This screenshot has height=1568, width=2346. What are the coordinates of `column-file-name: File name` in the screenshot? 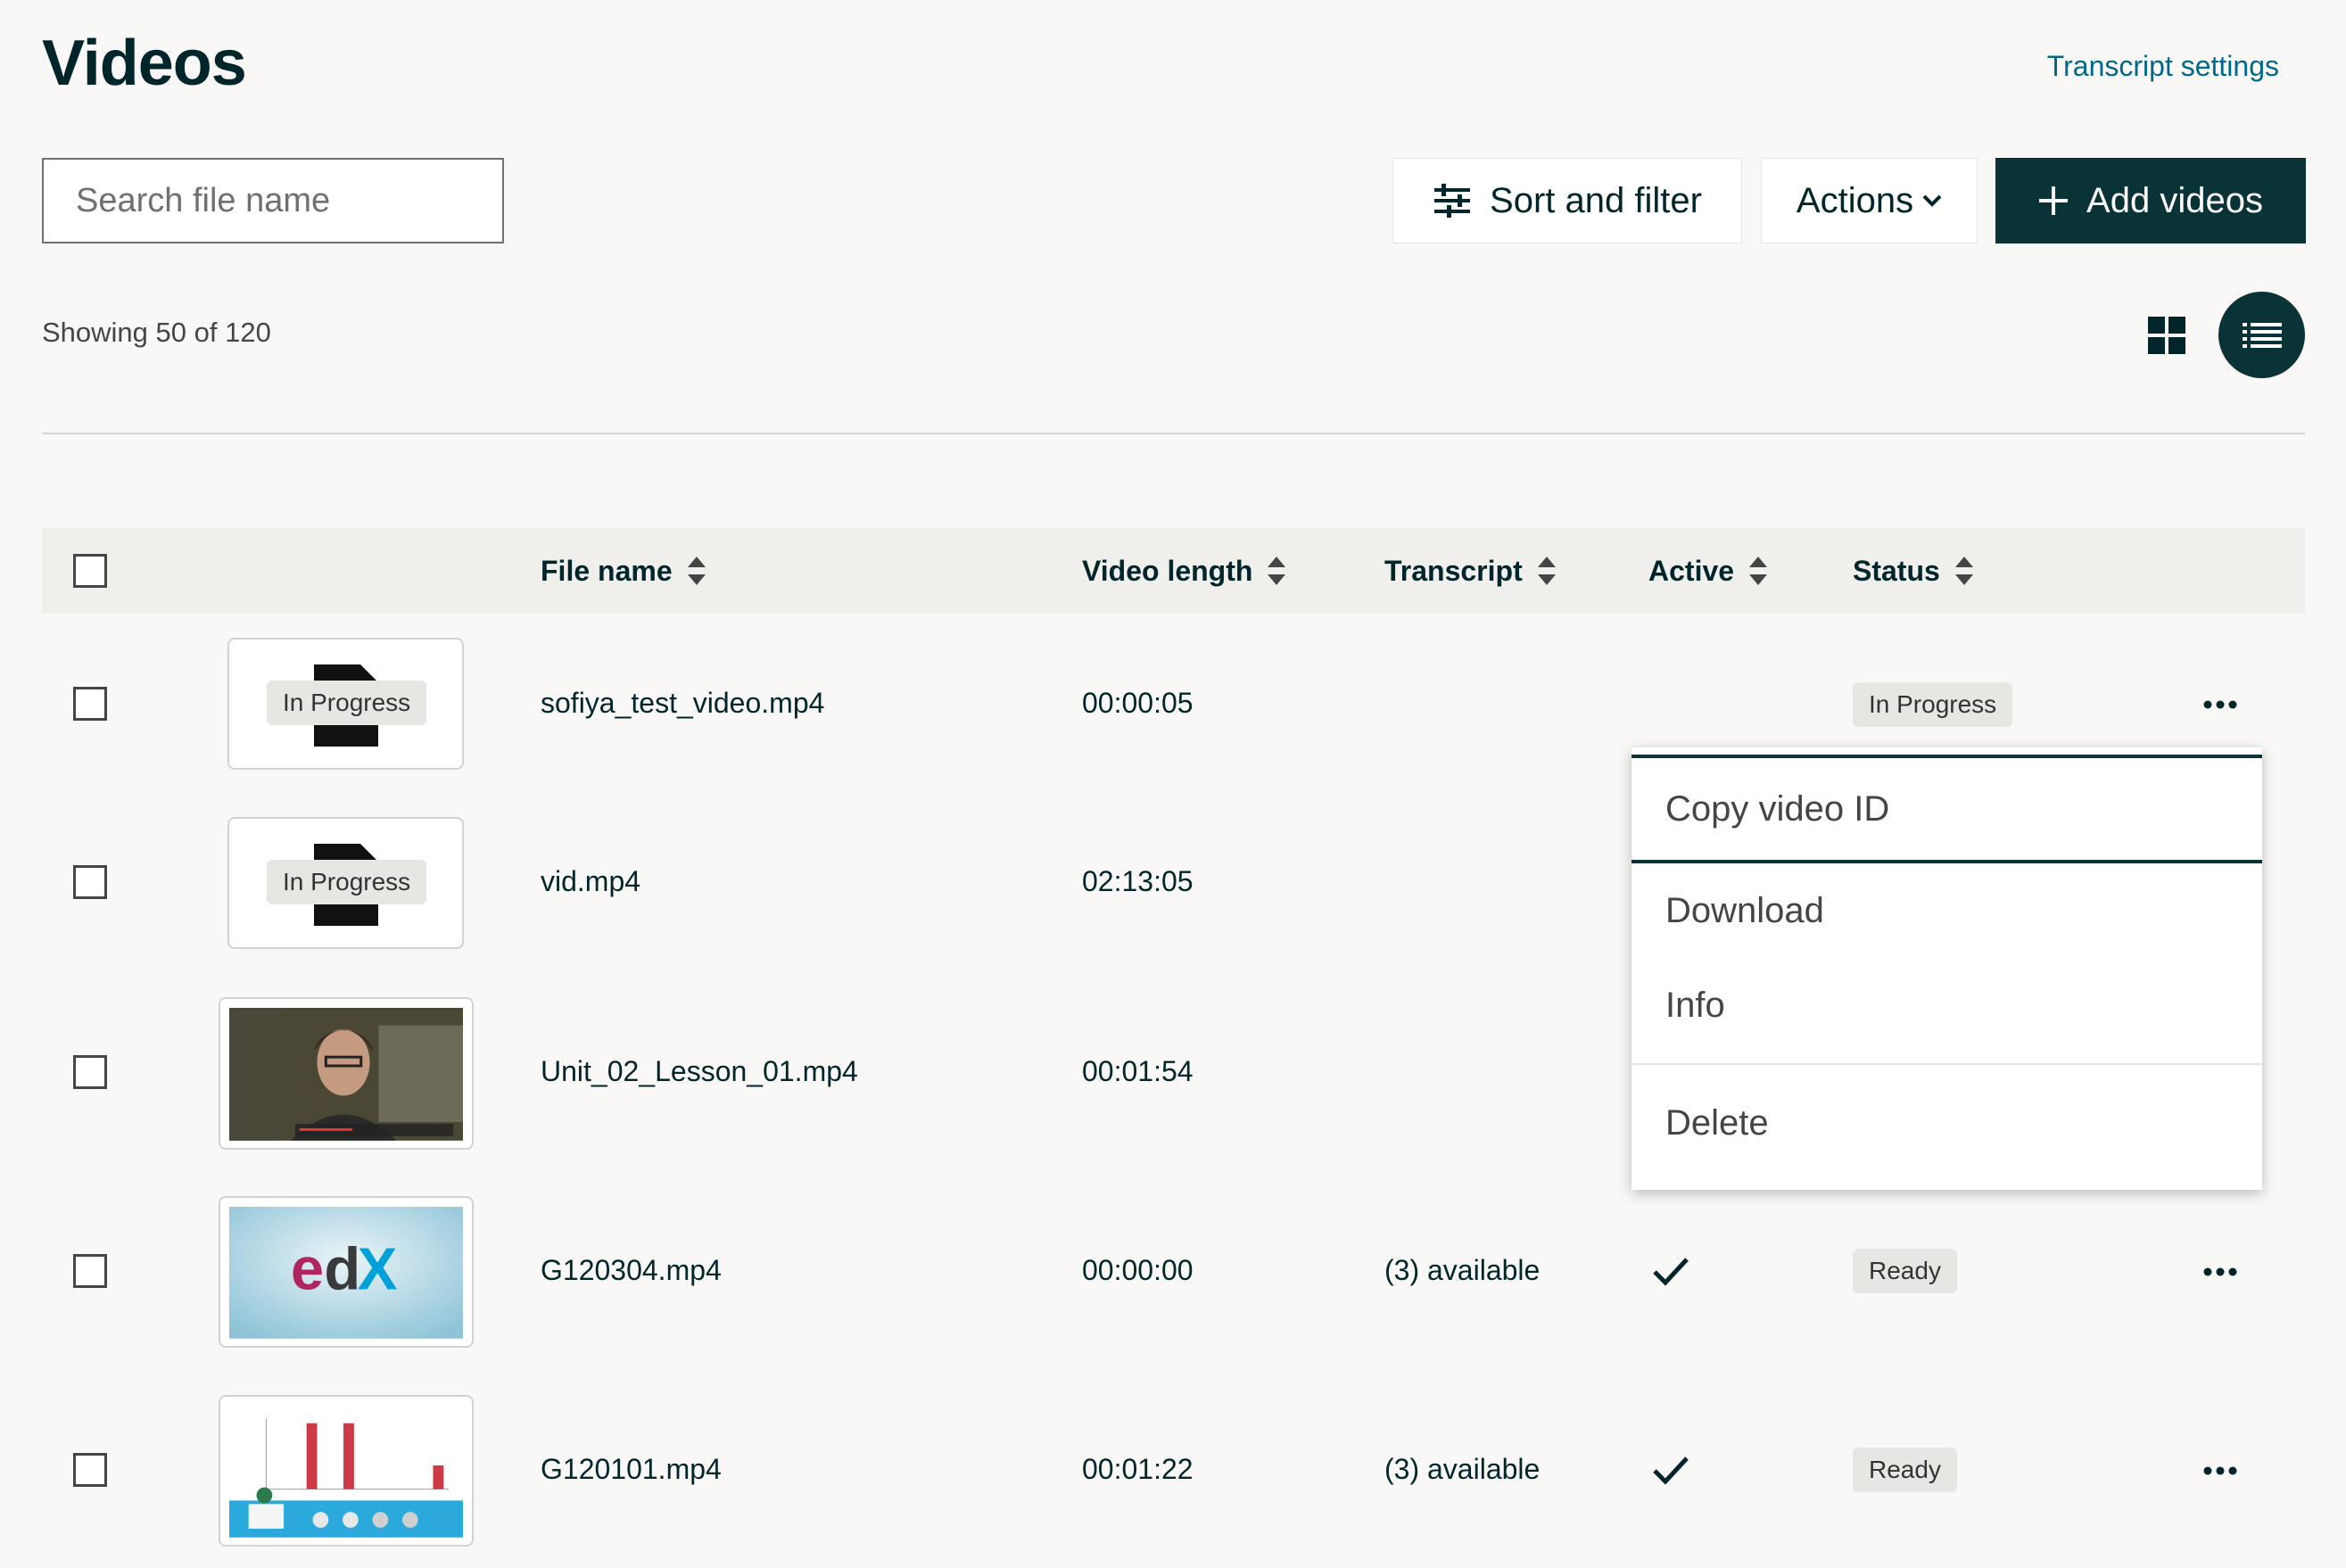 It's located at (623, 571).